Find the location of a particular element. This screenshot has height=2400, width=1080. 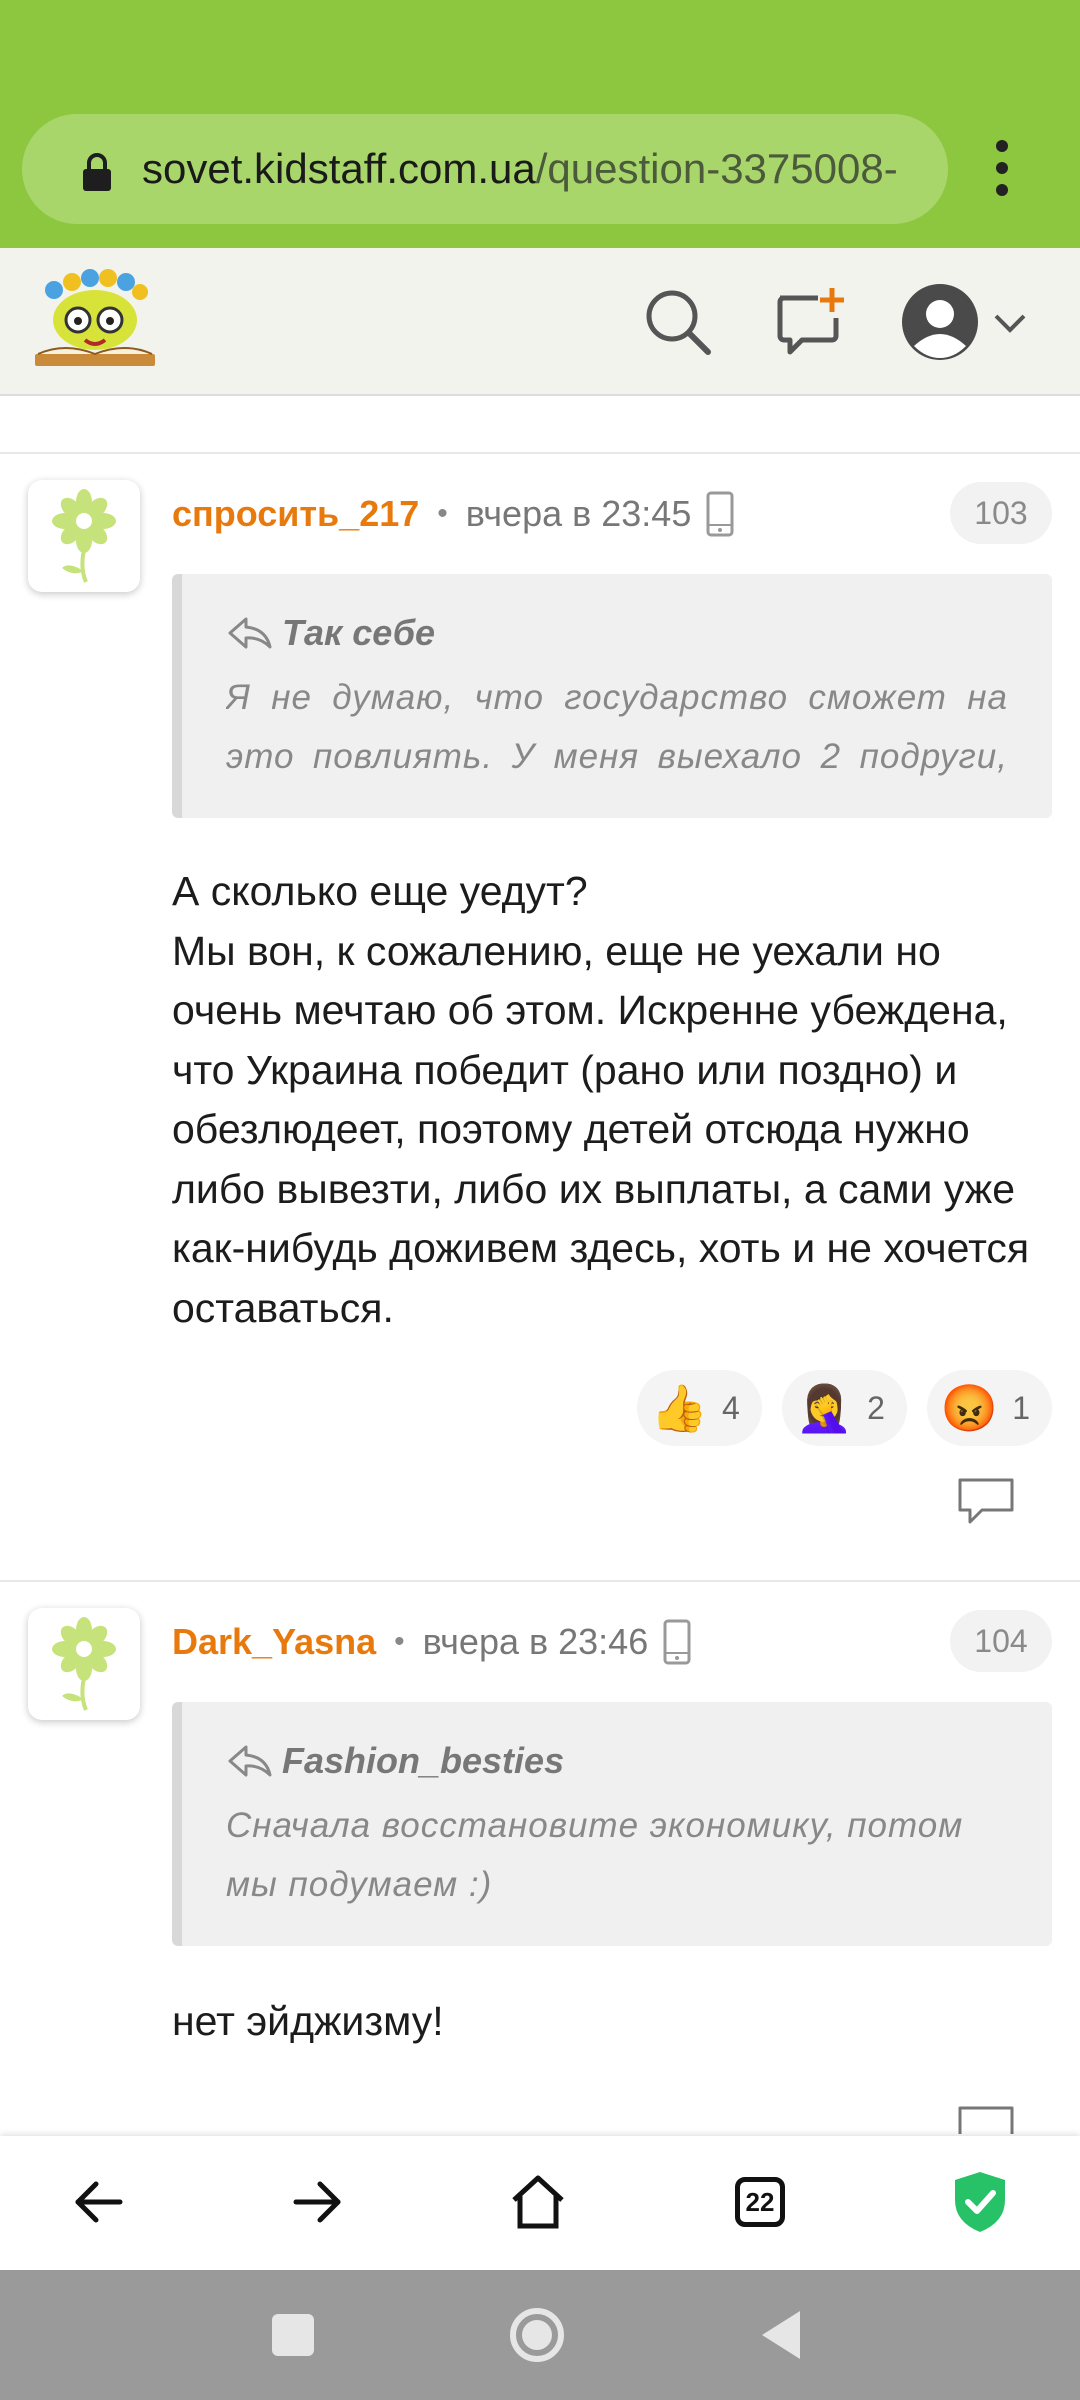

site-header is located at coordinates (540, 322).